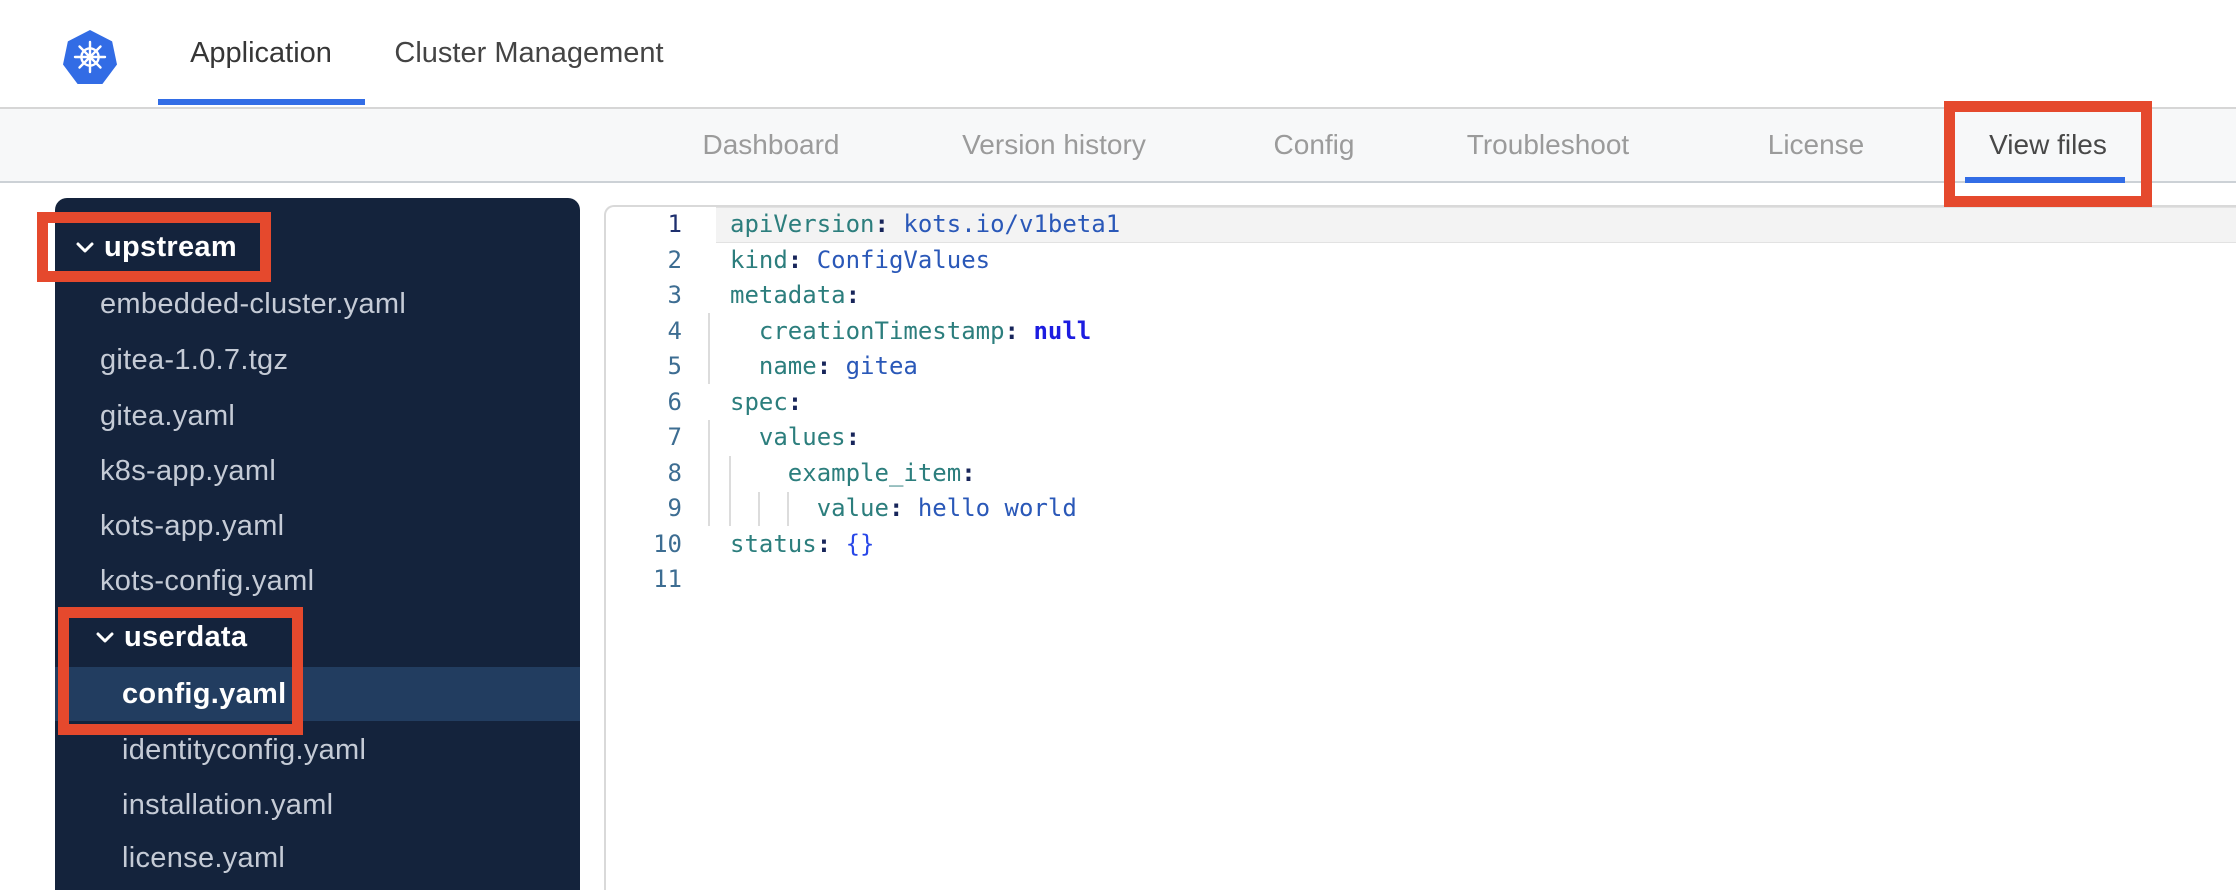 This screenshot has height=890, width=2236. I want to click on tree-item-label: upstream, so click(170, 246).